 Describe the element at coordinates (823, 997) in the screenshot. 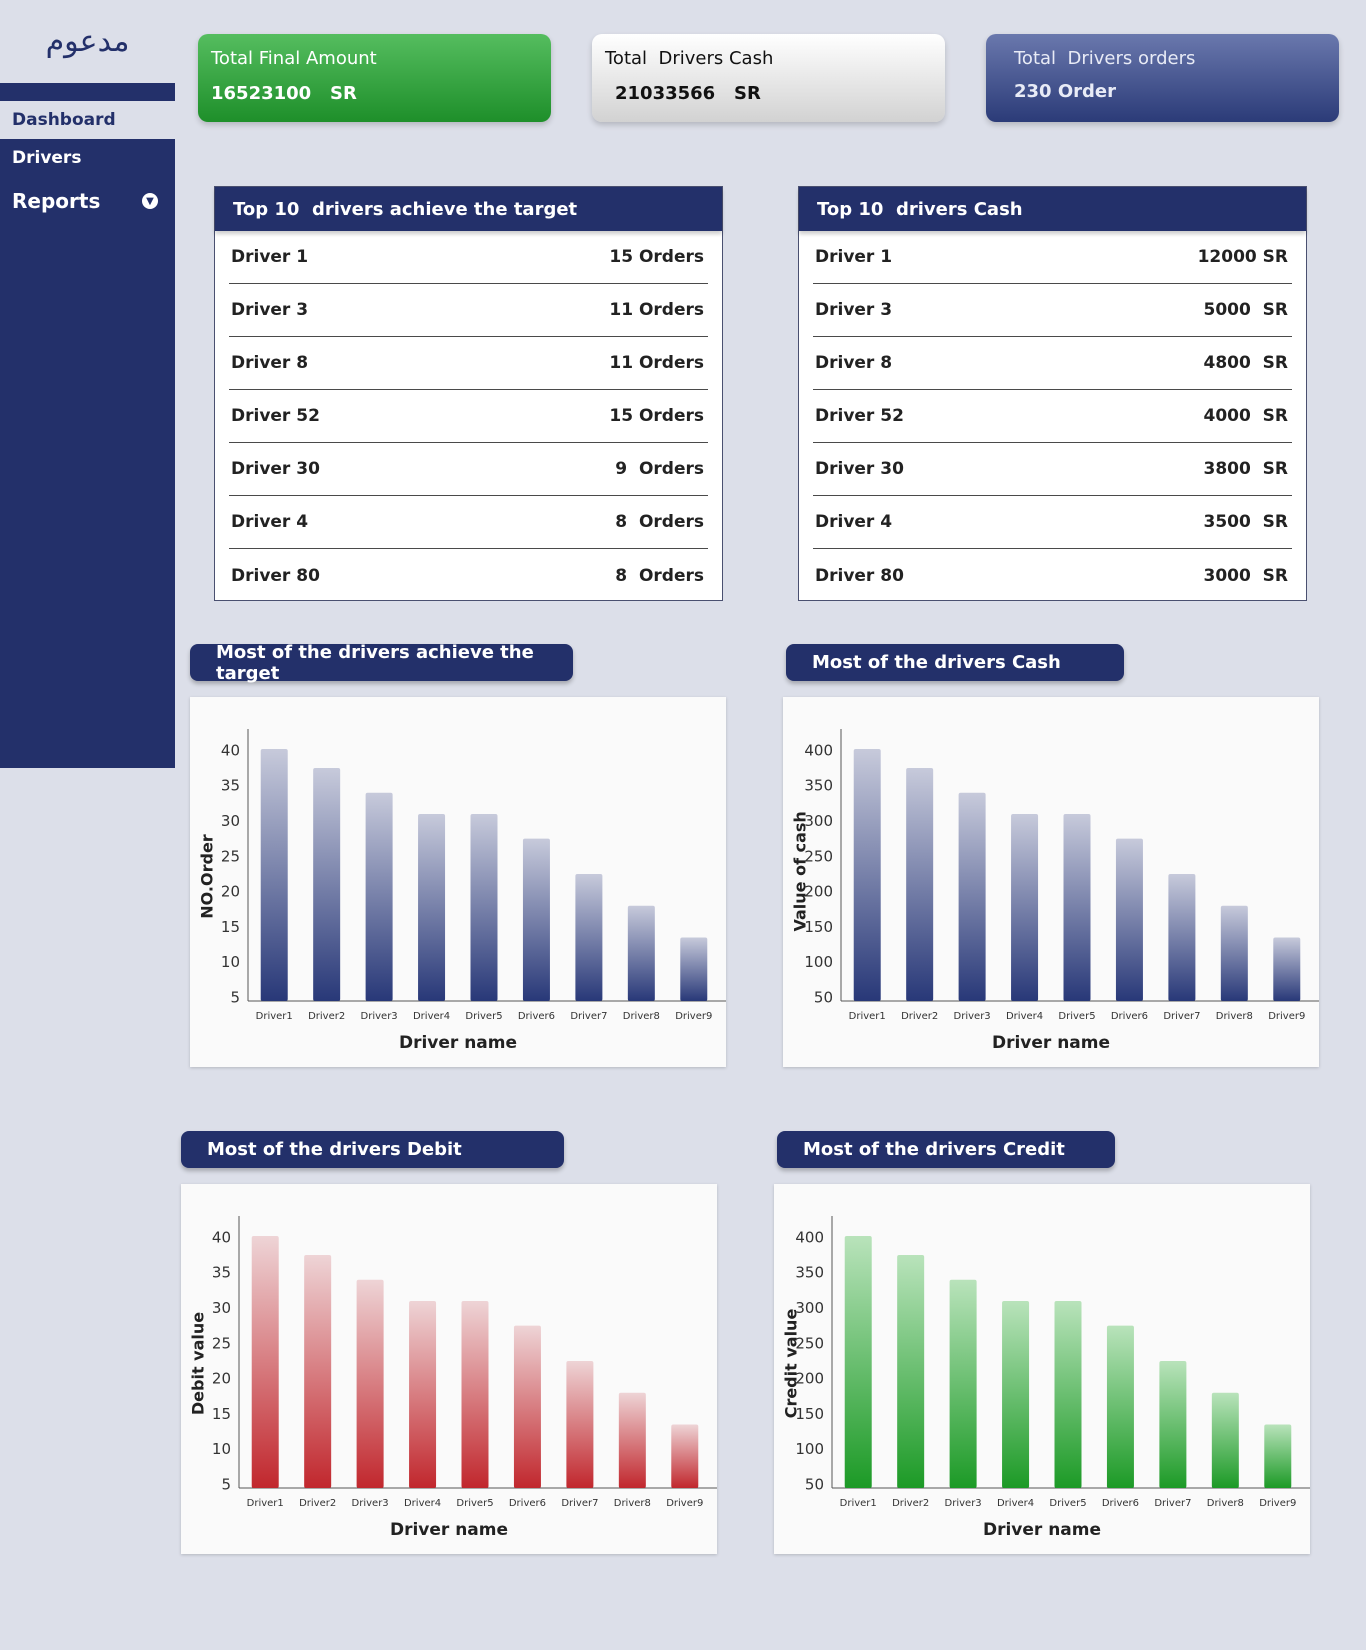

I see `y-tick-label: 50` at that location.